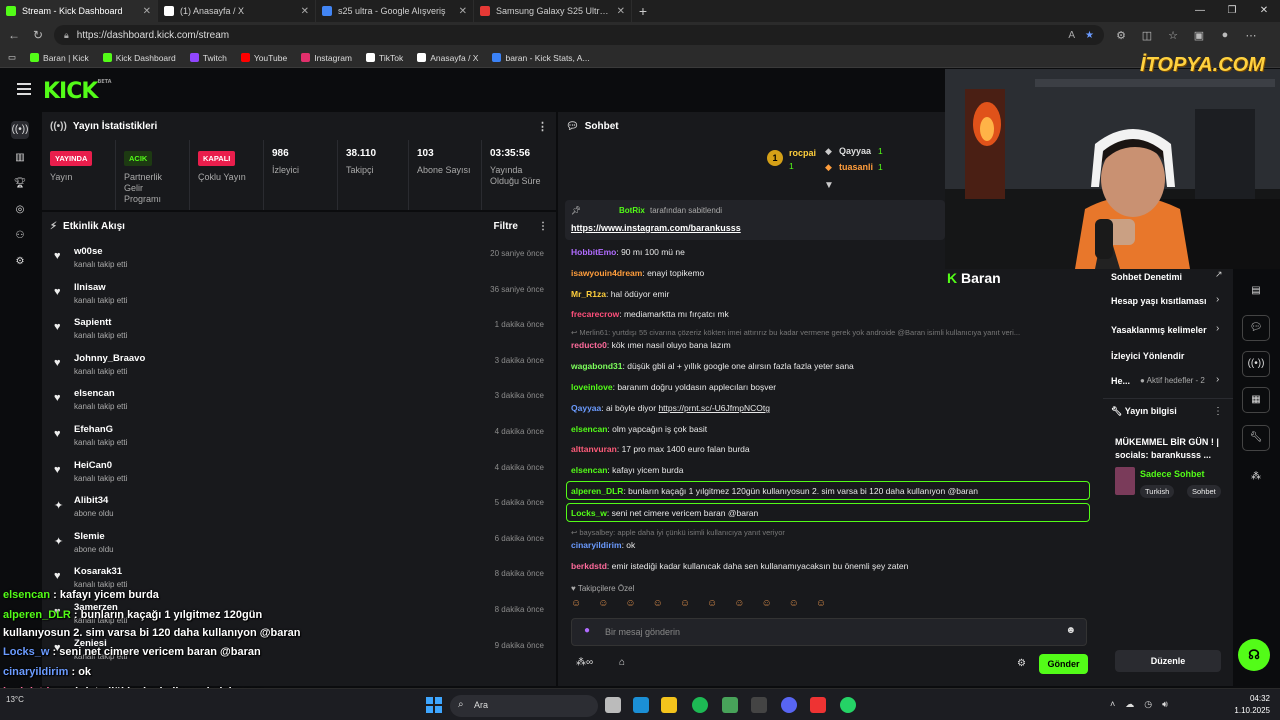  Describe the element at coordinates (1256, 328) in the screenshot. I see `chat-toggle-icon: 💬︎` at that location.